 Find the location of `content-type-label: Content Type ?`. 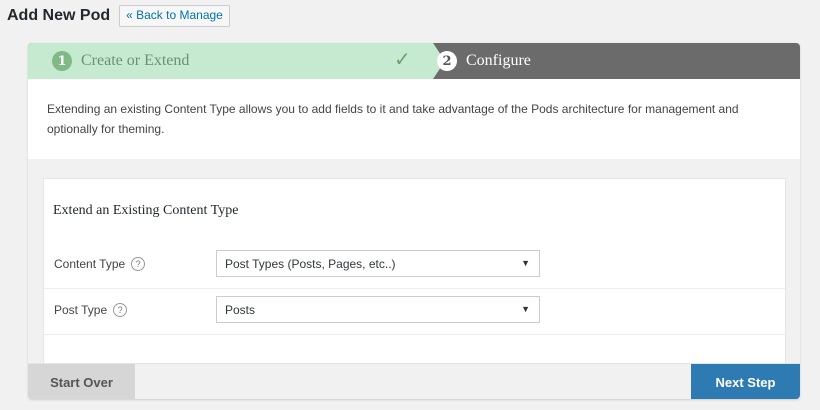

content-type-label: Content Type ? is located at coordinates (100, 264).